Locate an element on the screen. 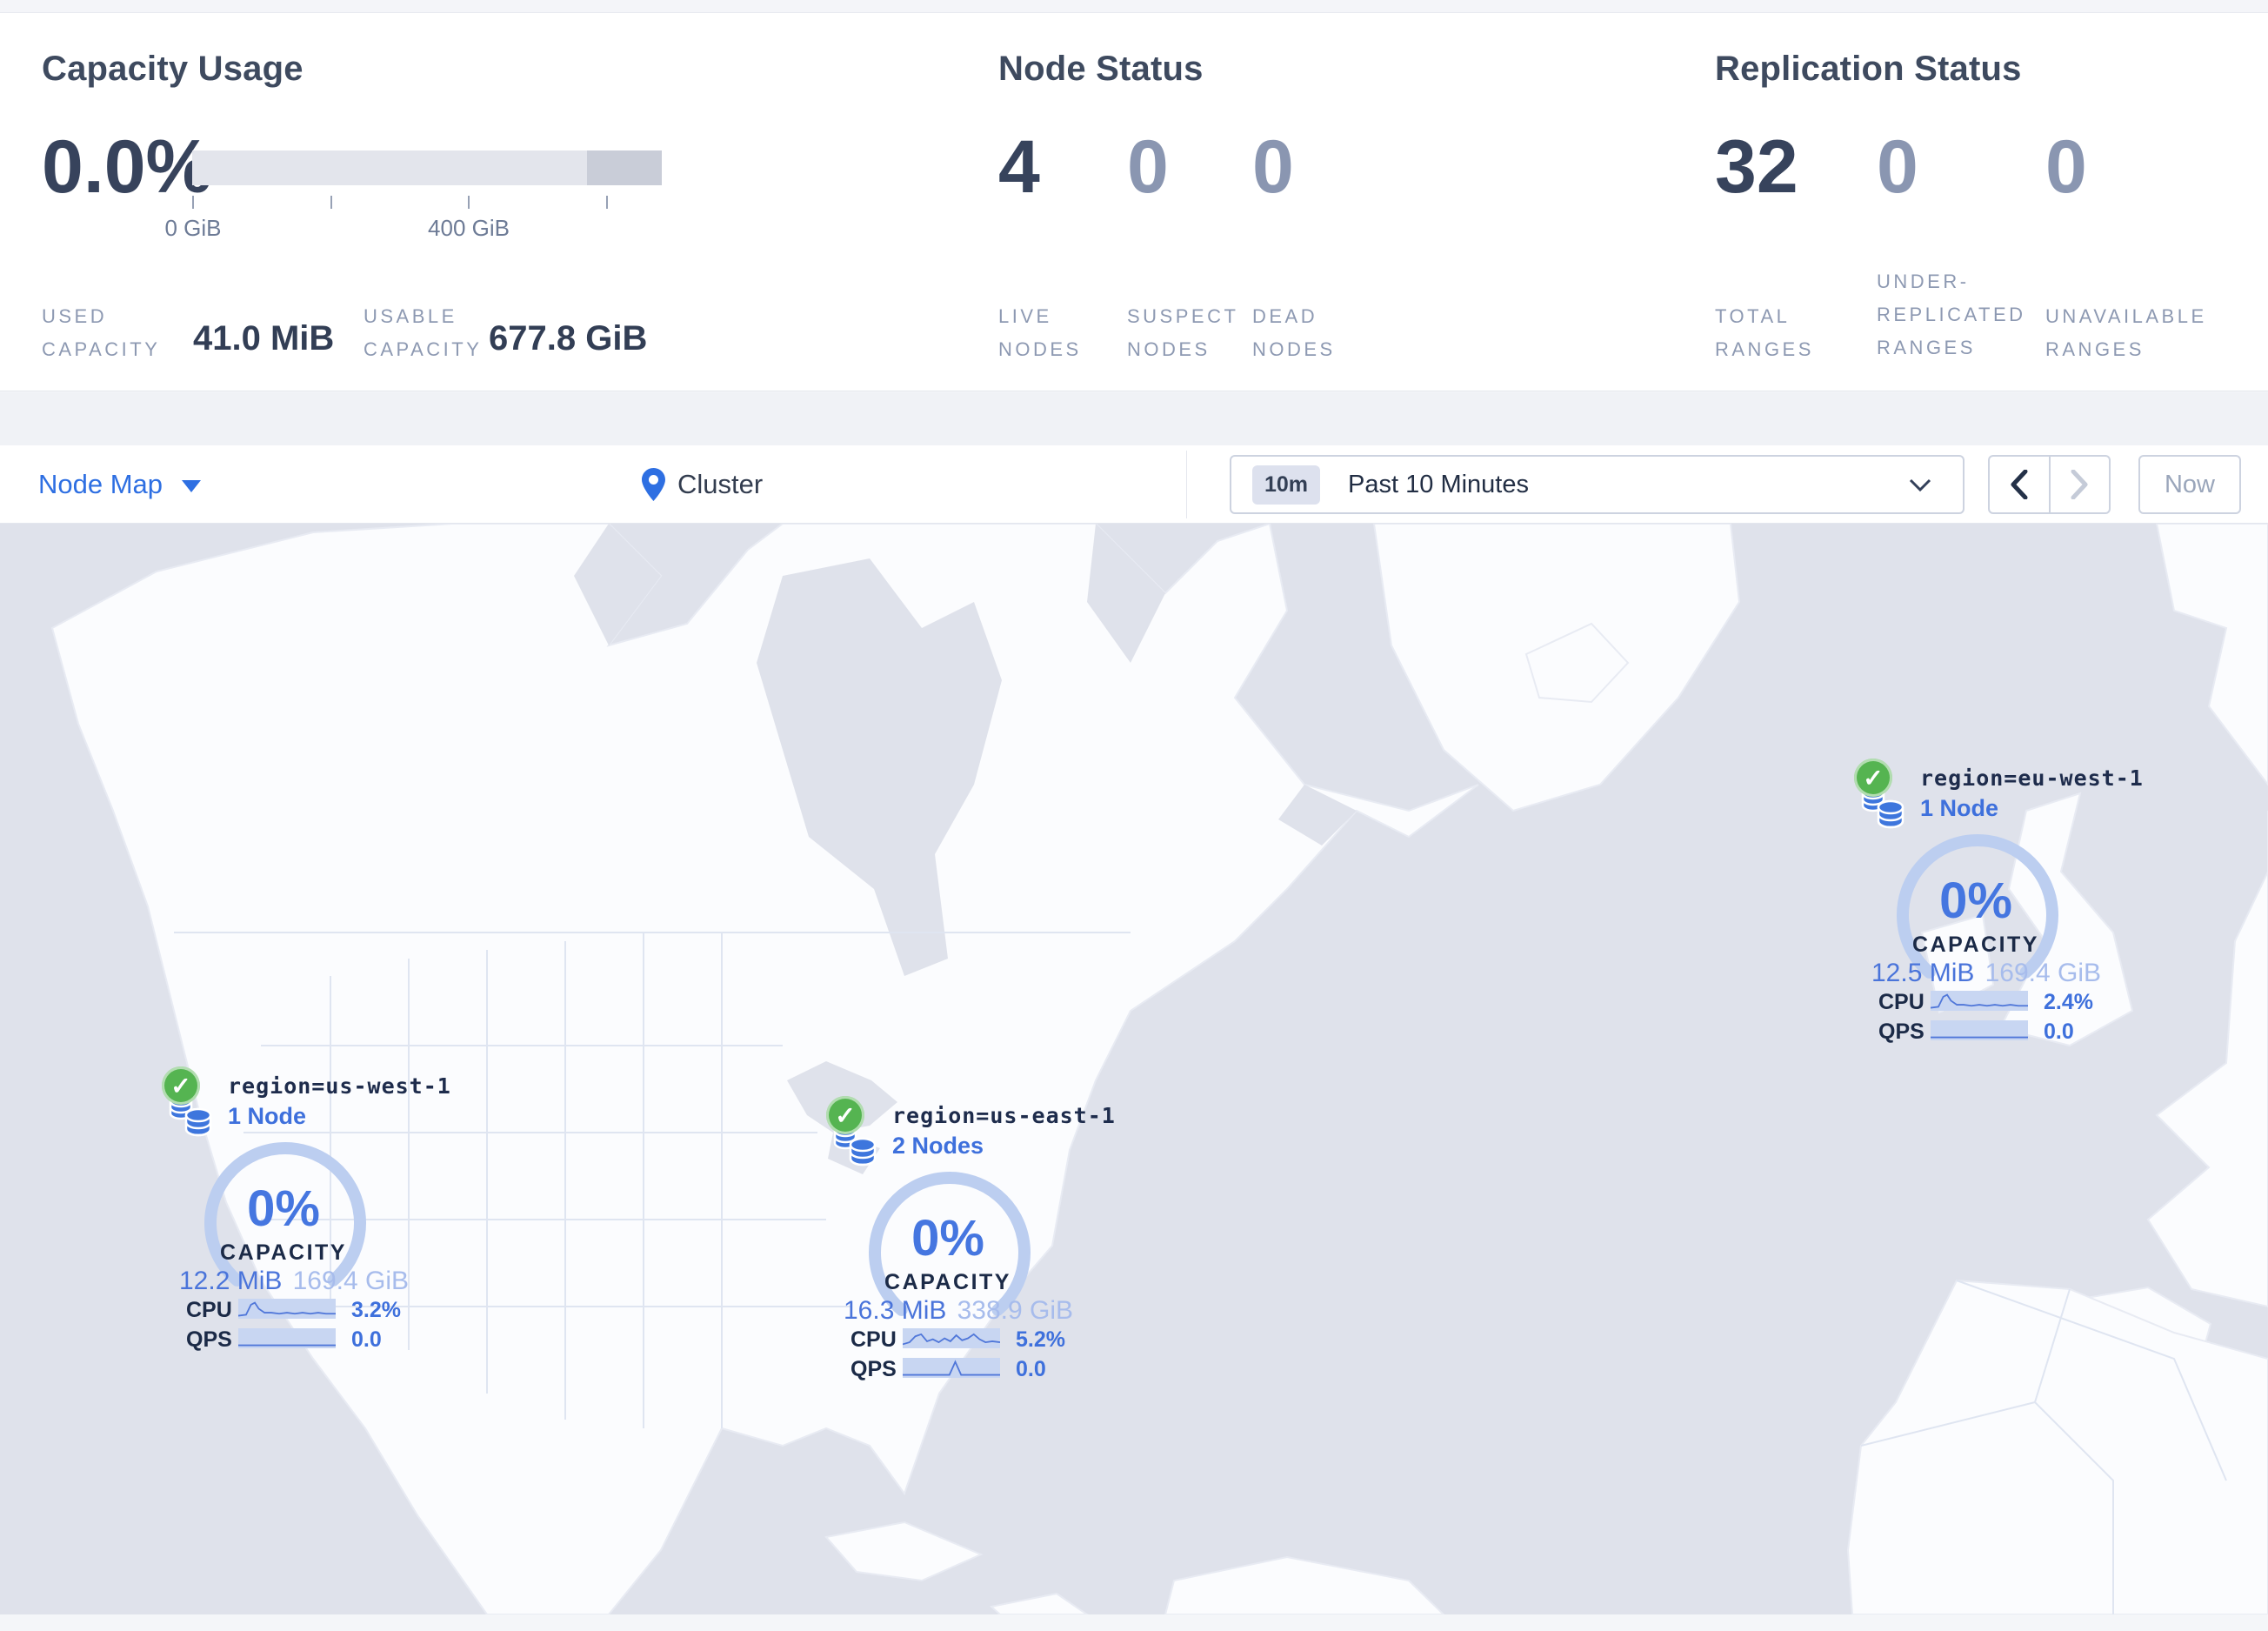 This screenshot has height=1631, width=2268. suspect-nodes-value: 0 is located at coordinates (1148, 167).